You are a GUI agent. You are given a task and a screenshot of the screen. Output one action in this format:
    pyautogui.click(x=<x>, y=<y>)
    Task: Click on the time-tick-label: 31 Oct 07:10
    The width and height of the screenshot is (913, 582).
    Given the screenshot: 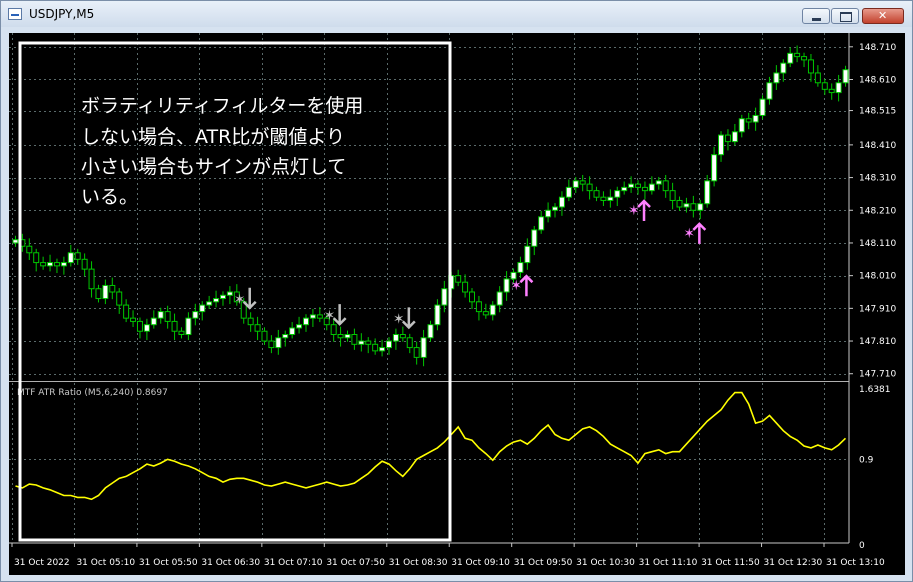 What is the action you would take?
    pyautogui.click(x=293, y=563)
    